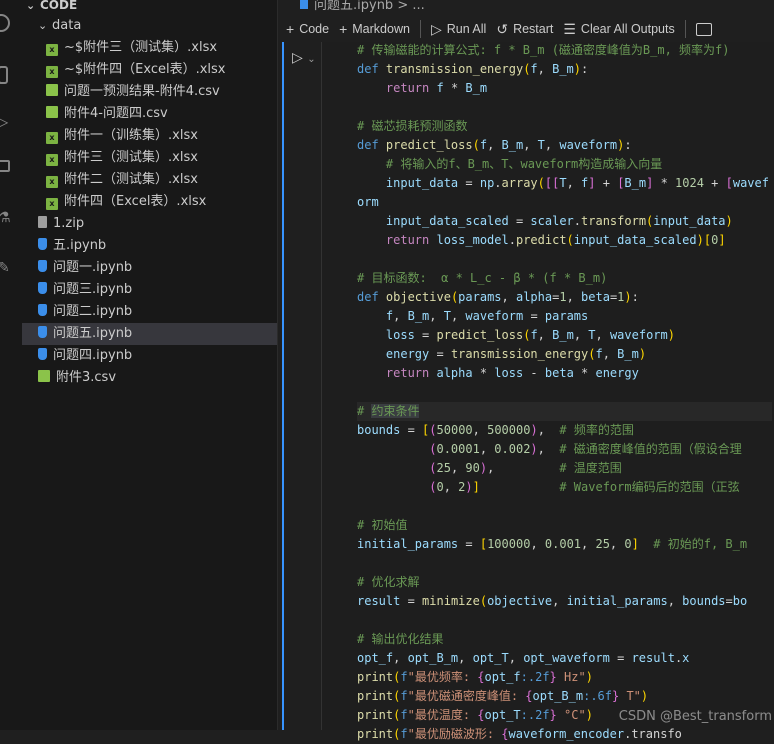  I want to click on add-markdown-button: + Markdown, so click(374, 29).